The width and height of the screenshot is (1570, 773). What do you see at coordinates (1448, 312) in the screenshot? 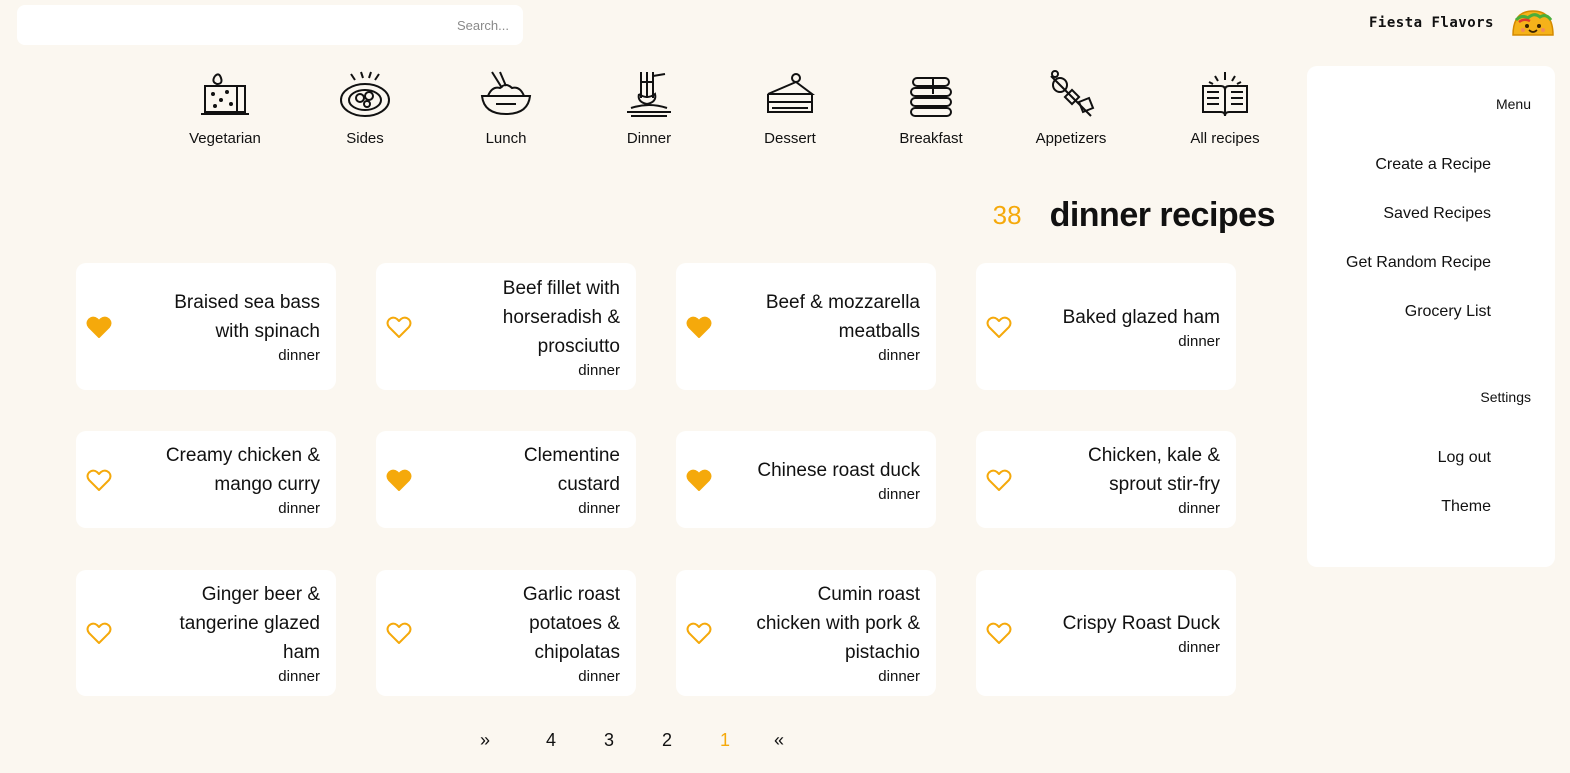
I see `sidebar-item-grocery-list: Grocery List` at bounding box center [1448, 312].